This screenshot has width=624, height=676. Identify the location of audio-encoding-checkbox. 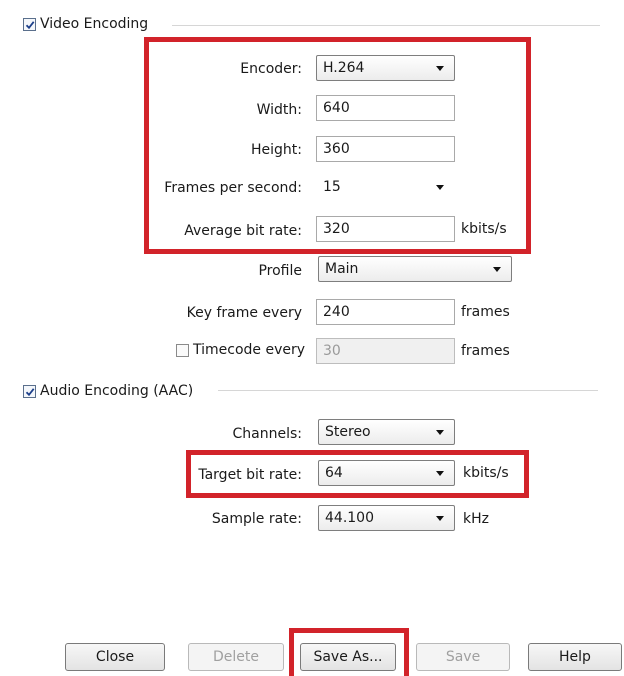
(29, 391).